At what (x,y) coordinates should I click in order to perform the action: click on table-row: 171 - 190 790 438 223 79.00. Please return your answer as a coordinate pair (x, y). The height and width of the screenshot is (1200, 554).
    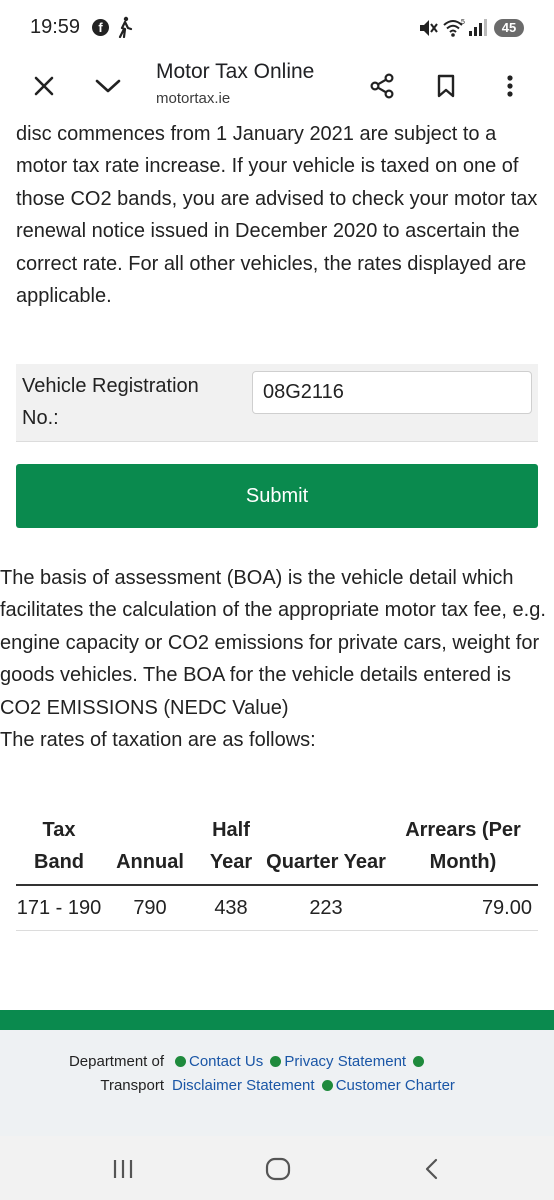
    Looking at the image, I should click on (277, 908).